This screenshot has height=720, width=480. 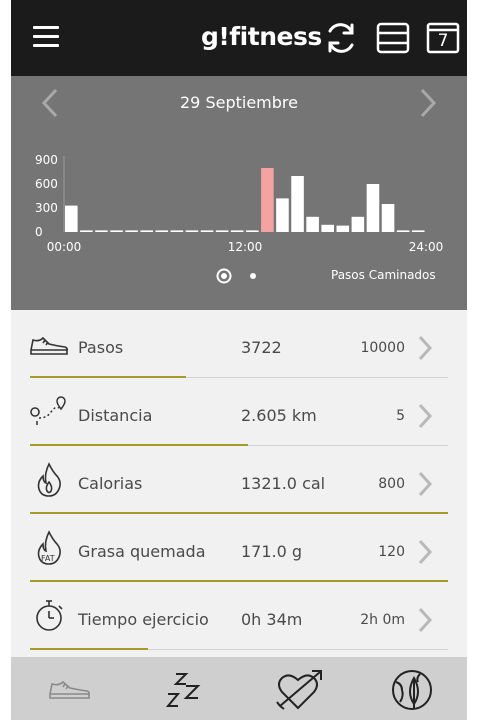 I want to click on metric-goal: 120, so click(x=391, y=552).